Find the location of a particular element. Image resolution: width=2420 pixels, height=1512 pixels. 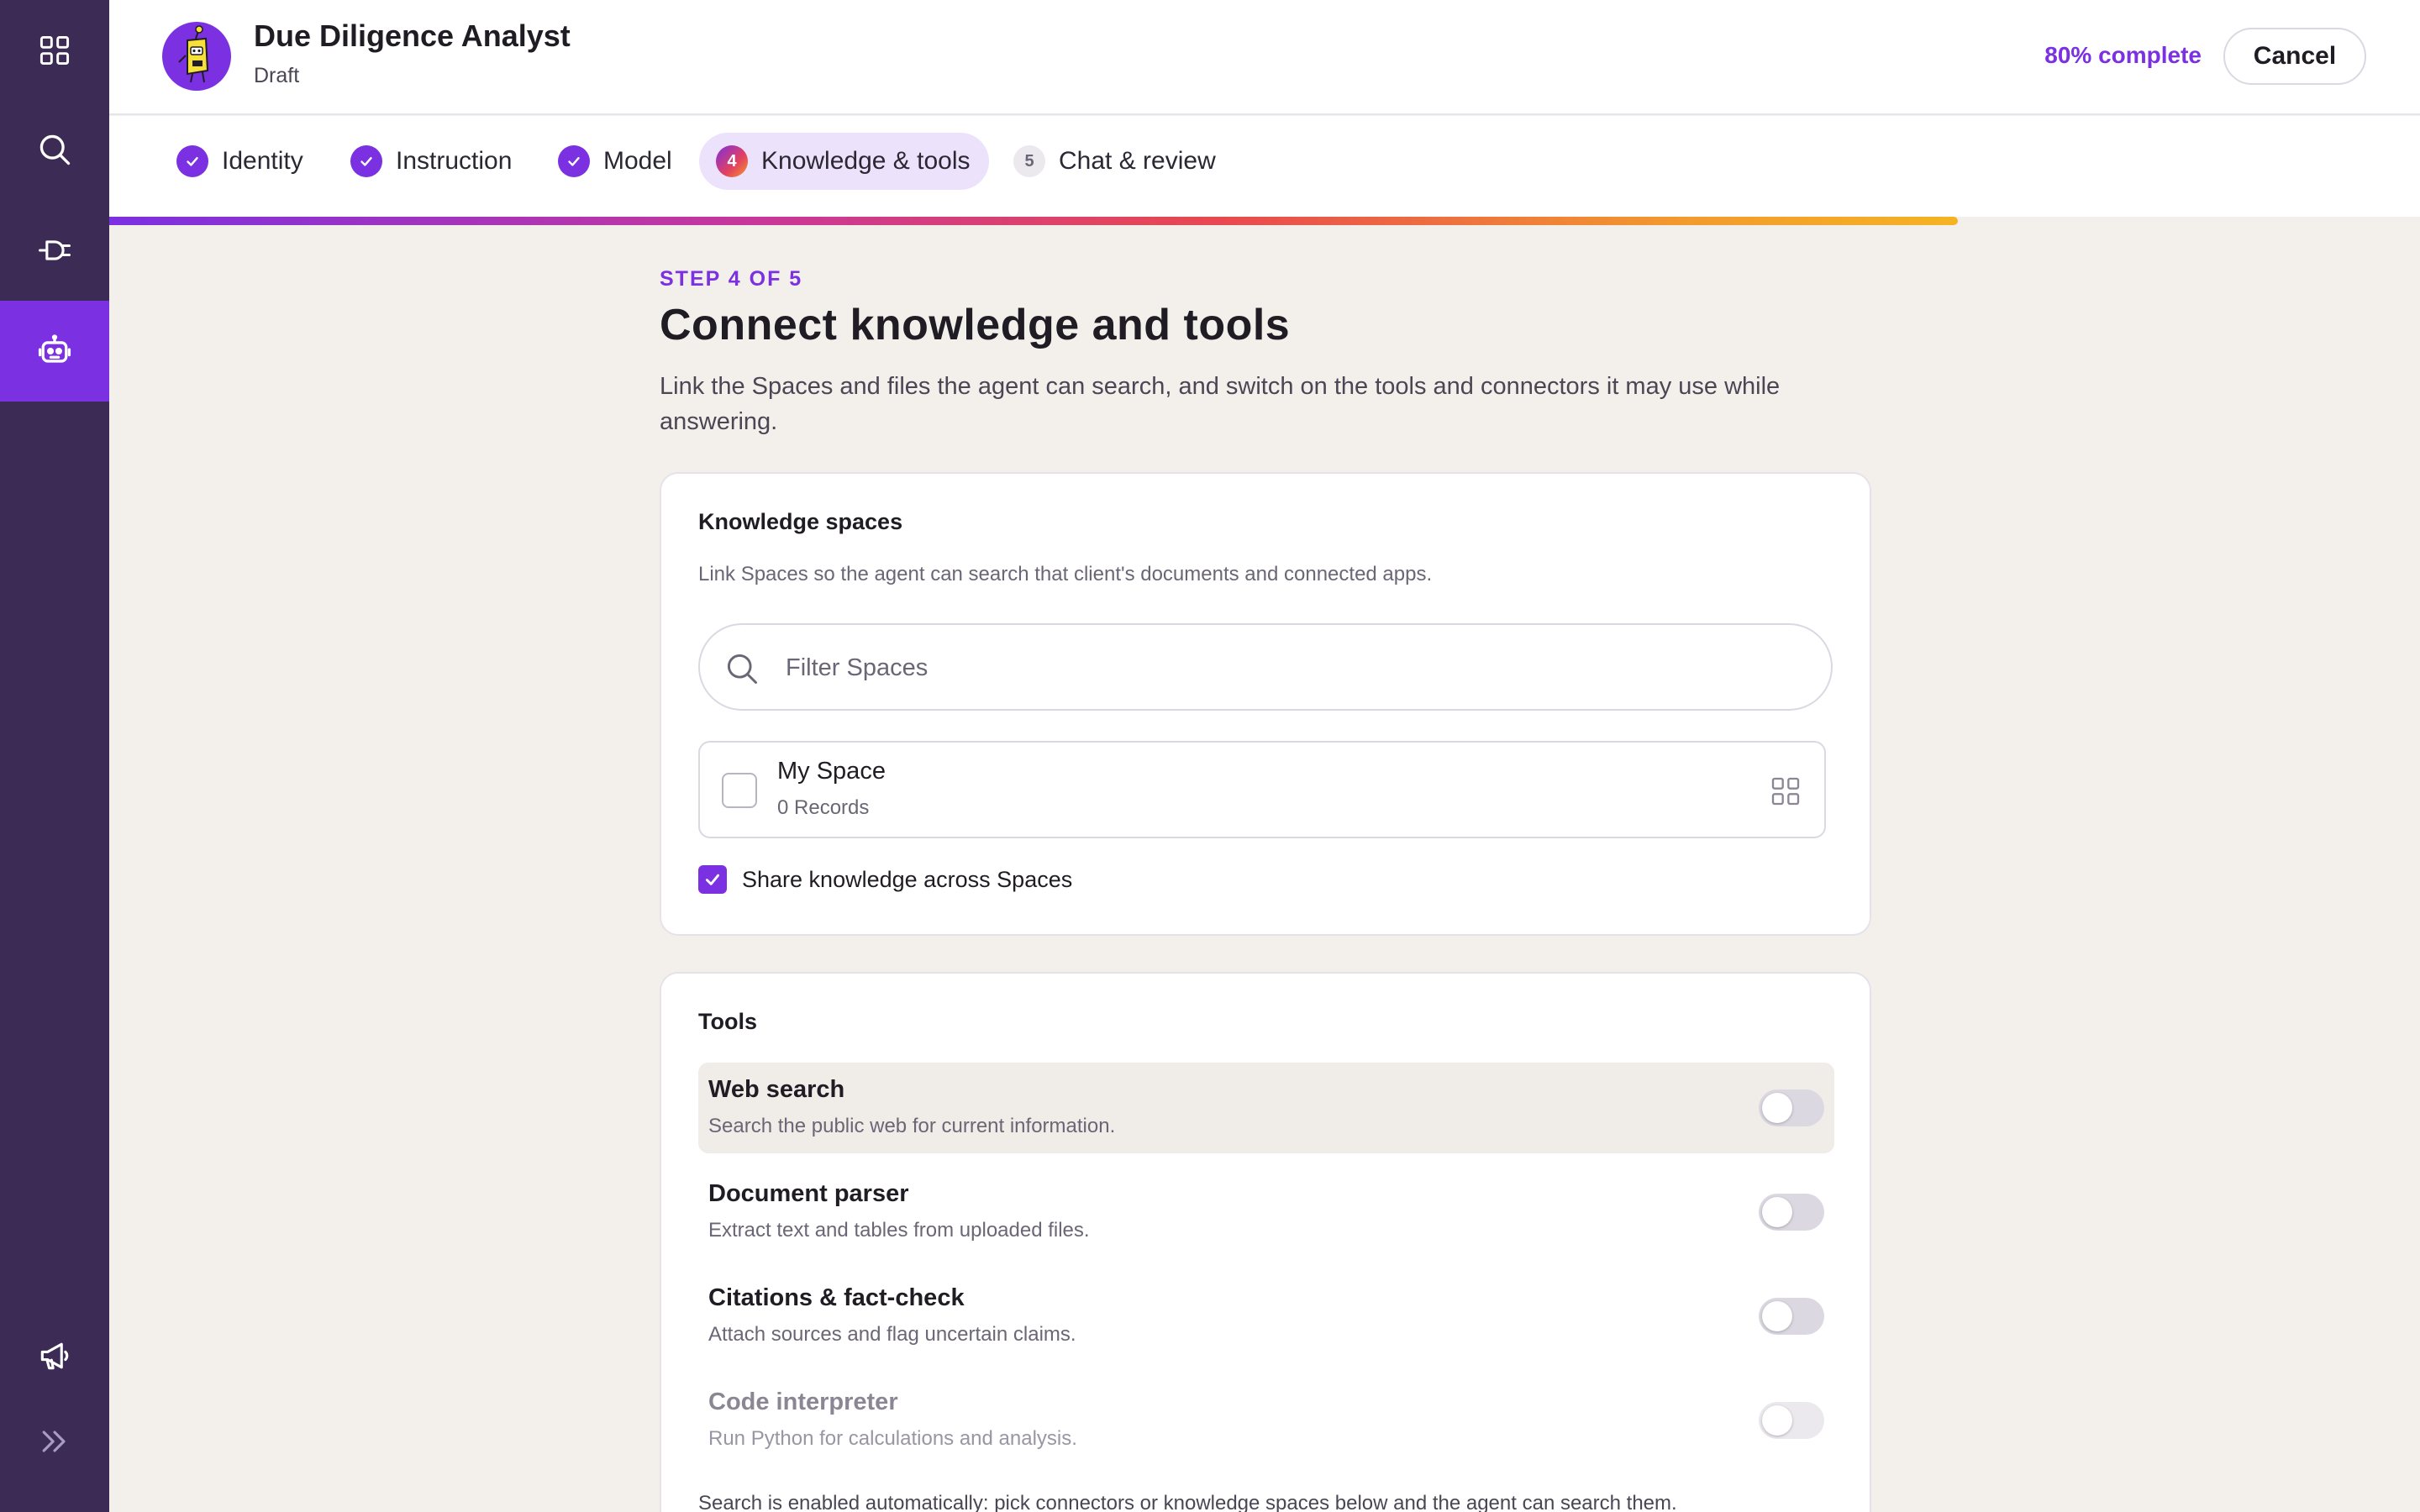

step-label: Instruction is located at coordinates (454, 161).